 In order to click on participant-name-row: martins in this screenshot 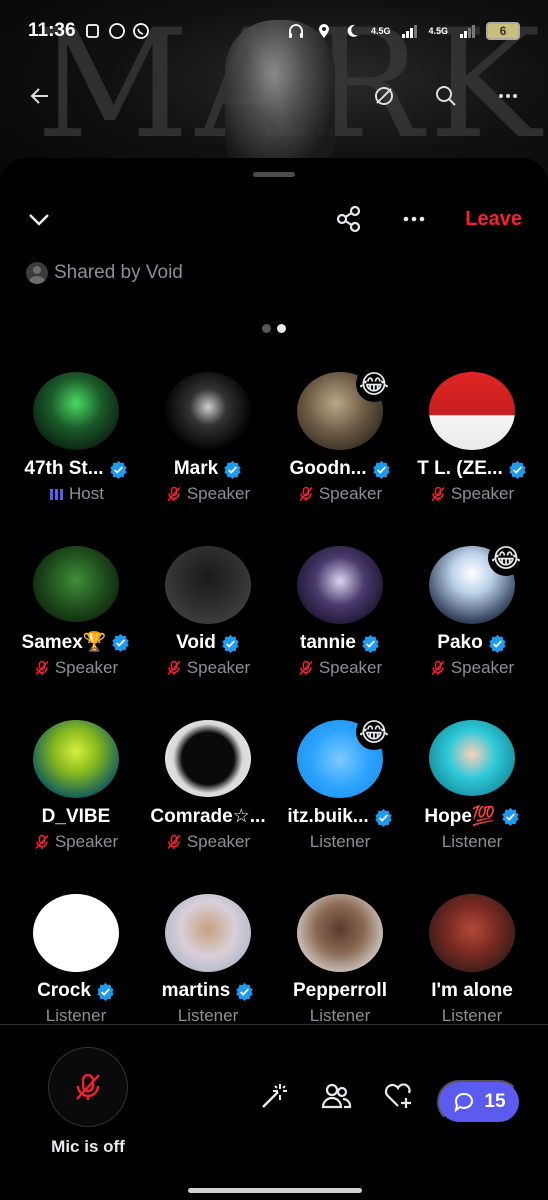, I will do `click(208, 991)`.